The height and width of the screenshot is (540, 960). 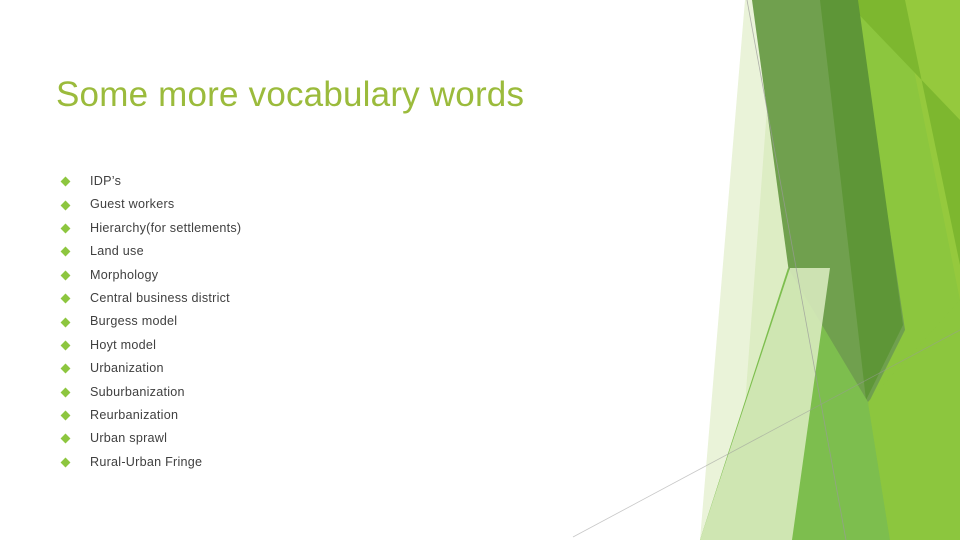 I want to click on list-item: Rural-Urban Fringe, so click(x=316, y=462).